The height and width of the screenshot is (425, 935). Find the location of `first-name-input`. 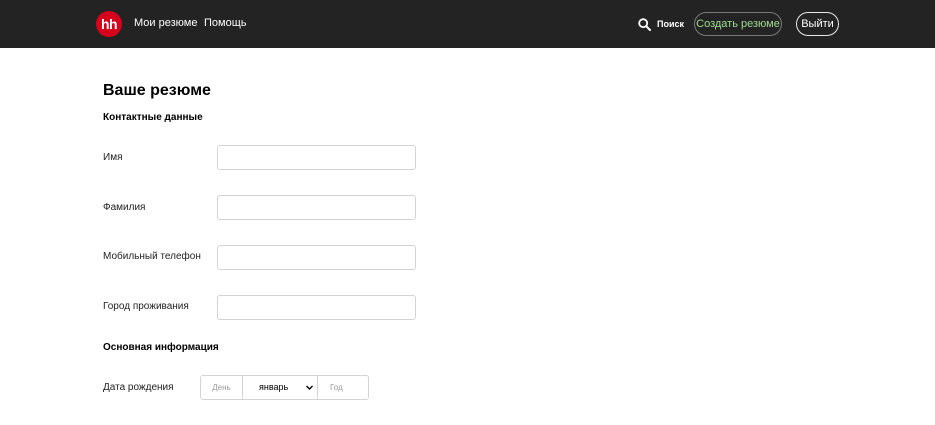

first-name-input is located at coordinates (316, 157).